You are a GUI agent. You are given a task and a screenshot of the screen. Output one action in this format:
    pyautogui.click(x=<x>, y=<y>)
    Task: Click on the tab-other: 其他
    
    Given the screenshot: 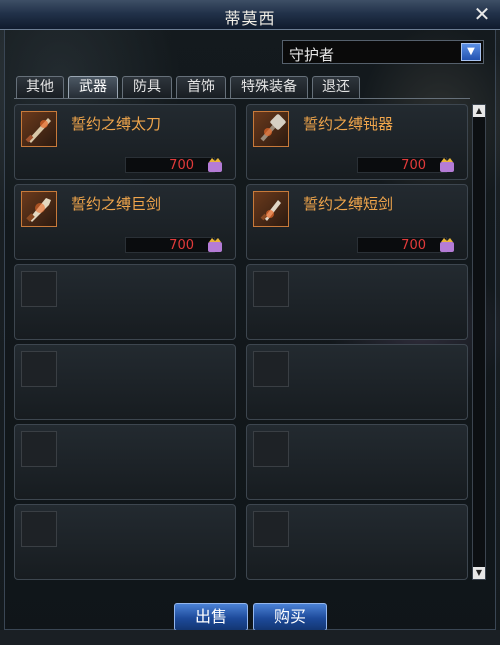 What is the action you would take?
    pyautogui.click(x=40, y=87)
    